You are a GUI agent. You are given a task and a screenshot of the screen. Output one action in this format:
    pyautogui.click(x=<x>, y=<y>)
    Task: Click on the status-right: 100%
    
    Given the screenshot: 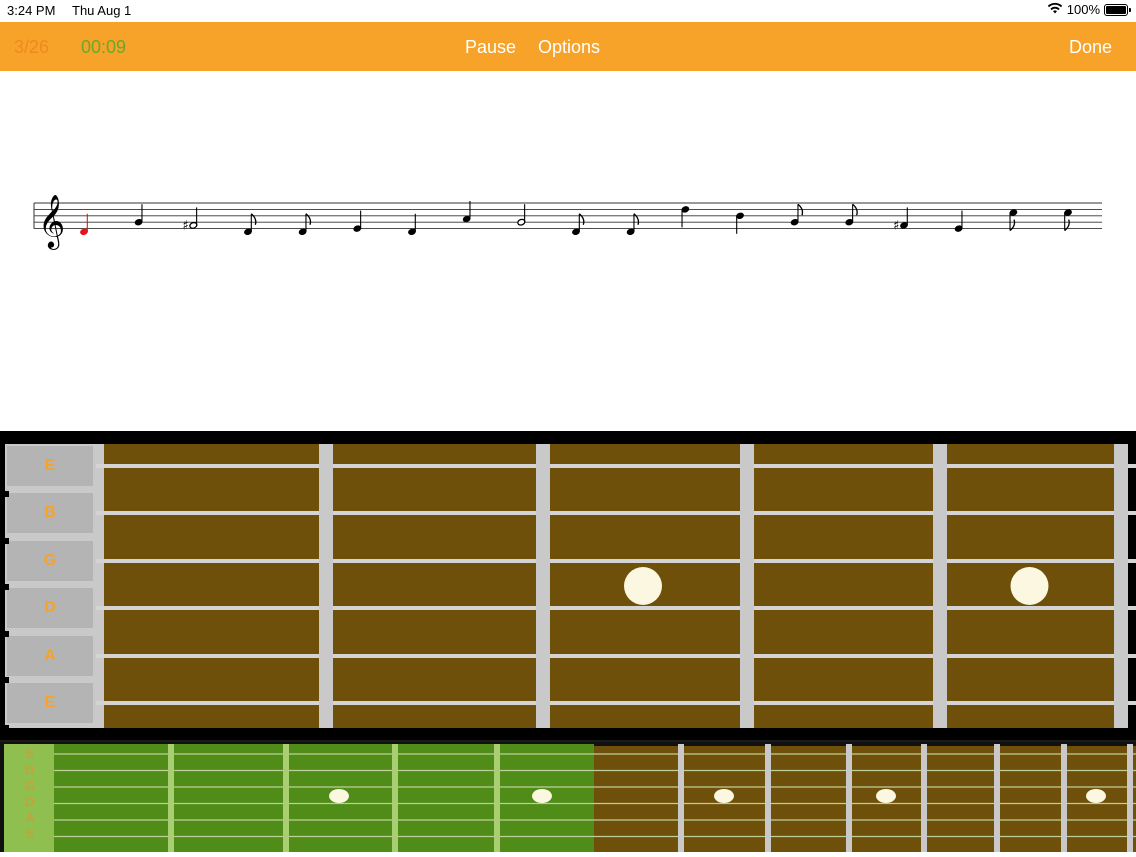 What is the action you would take?
    pyautogui.click(x=1089, y=9)
    